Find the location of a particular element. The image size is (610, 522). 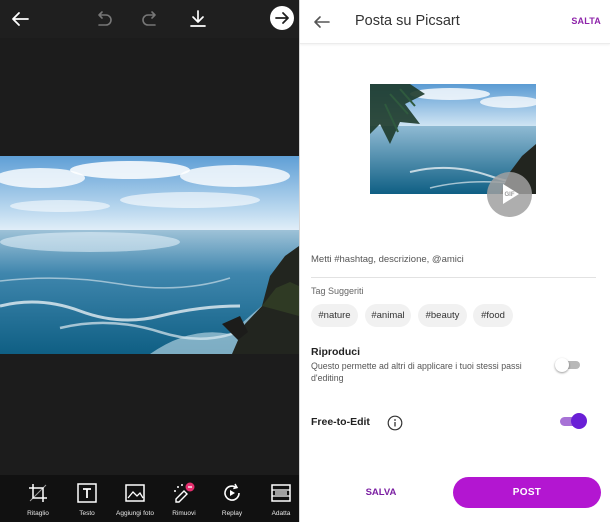

gif-label: GIF is located at coordinates (509, 195).